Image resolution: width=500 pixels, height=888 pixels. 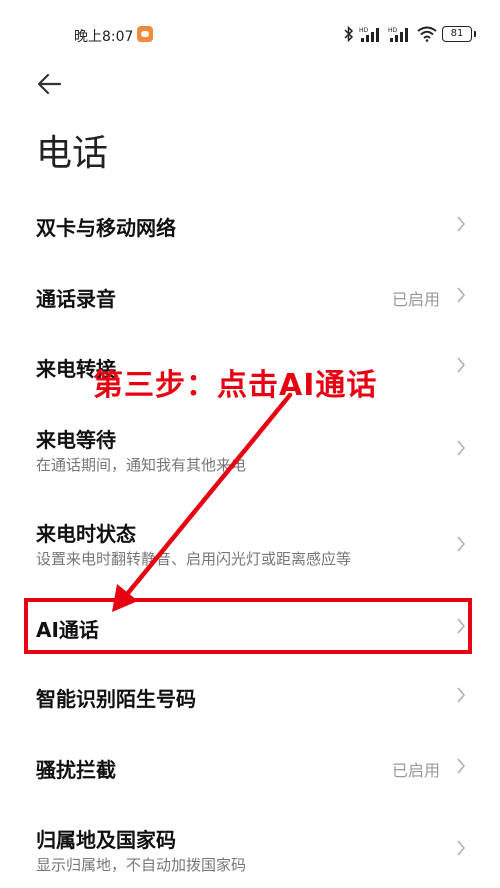 I want to click on setting-call-waiting: 来电等待 在通话期间，通知我有其他来电, so click(x=250, y=446).